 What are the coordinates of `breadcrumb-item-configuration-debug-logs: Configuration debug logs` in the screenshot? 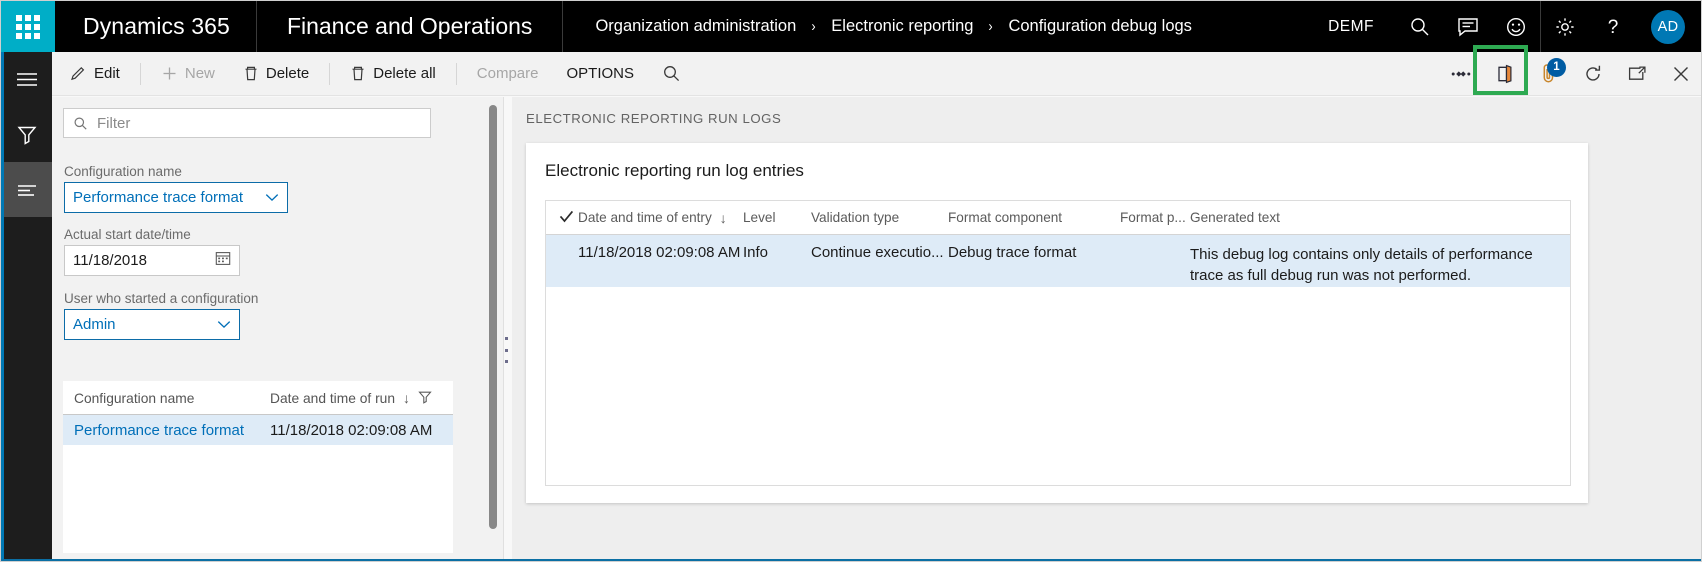 It's located at (1099, 26).